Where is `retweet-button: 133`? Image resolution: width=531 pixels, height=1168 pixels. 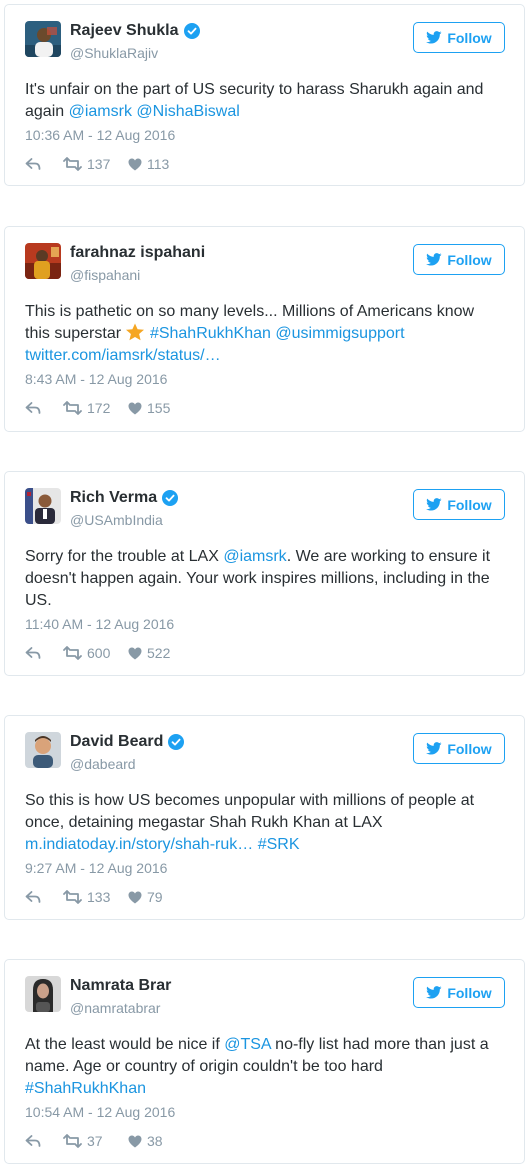
retweet-button: 133 is located at coordinates (95, 897).